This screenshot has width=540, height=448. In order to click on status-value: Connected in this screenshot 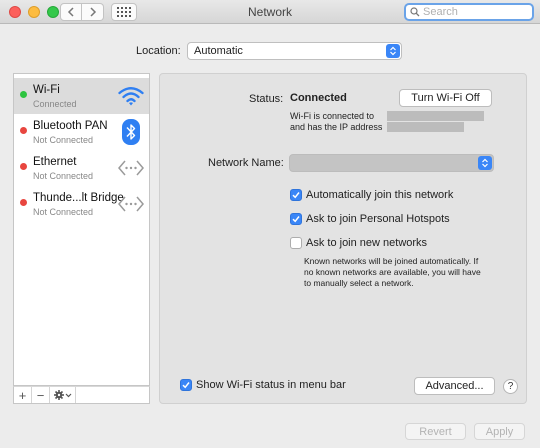, I will do `click(318, 98)`.